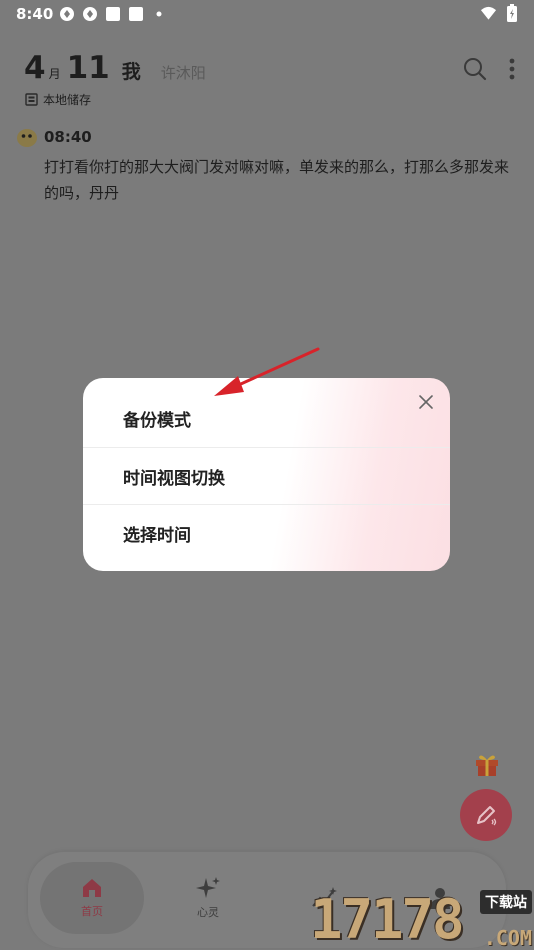 This screenshot has width=534, height=950. What do you see at coordinates (131, 72) in the screenshot?
I see `me-label: 我` at bounding box center [131, 72].